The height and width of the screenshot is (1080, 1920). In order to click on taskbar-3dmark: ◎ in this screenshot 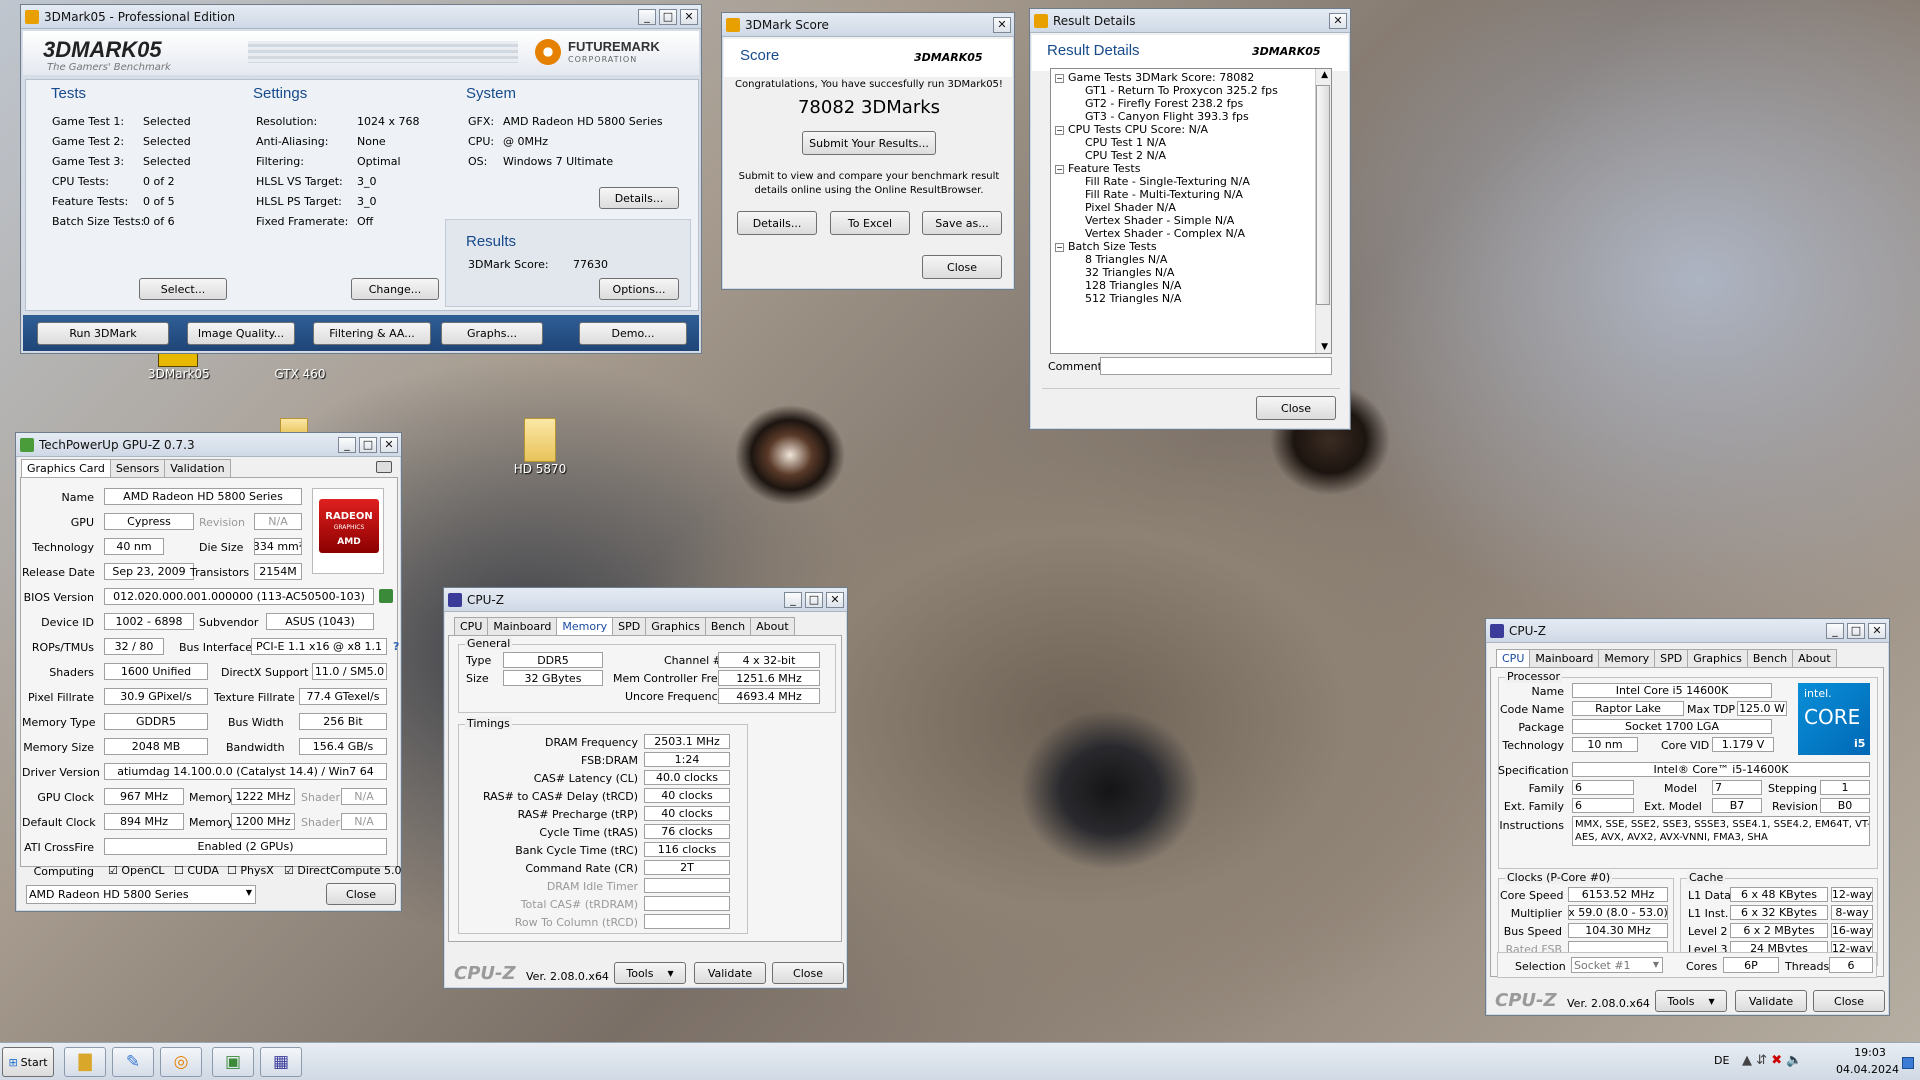, I will do `click(181, 1062)`.